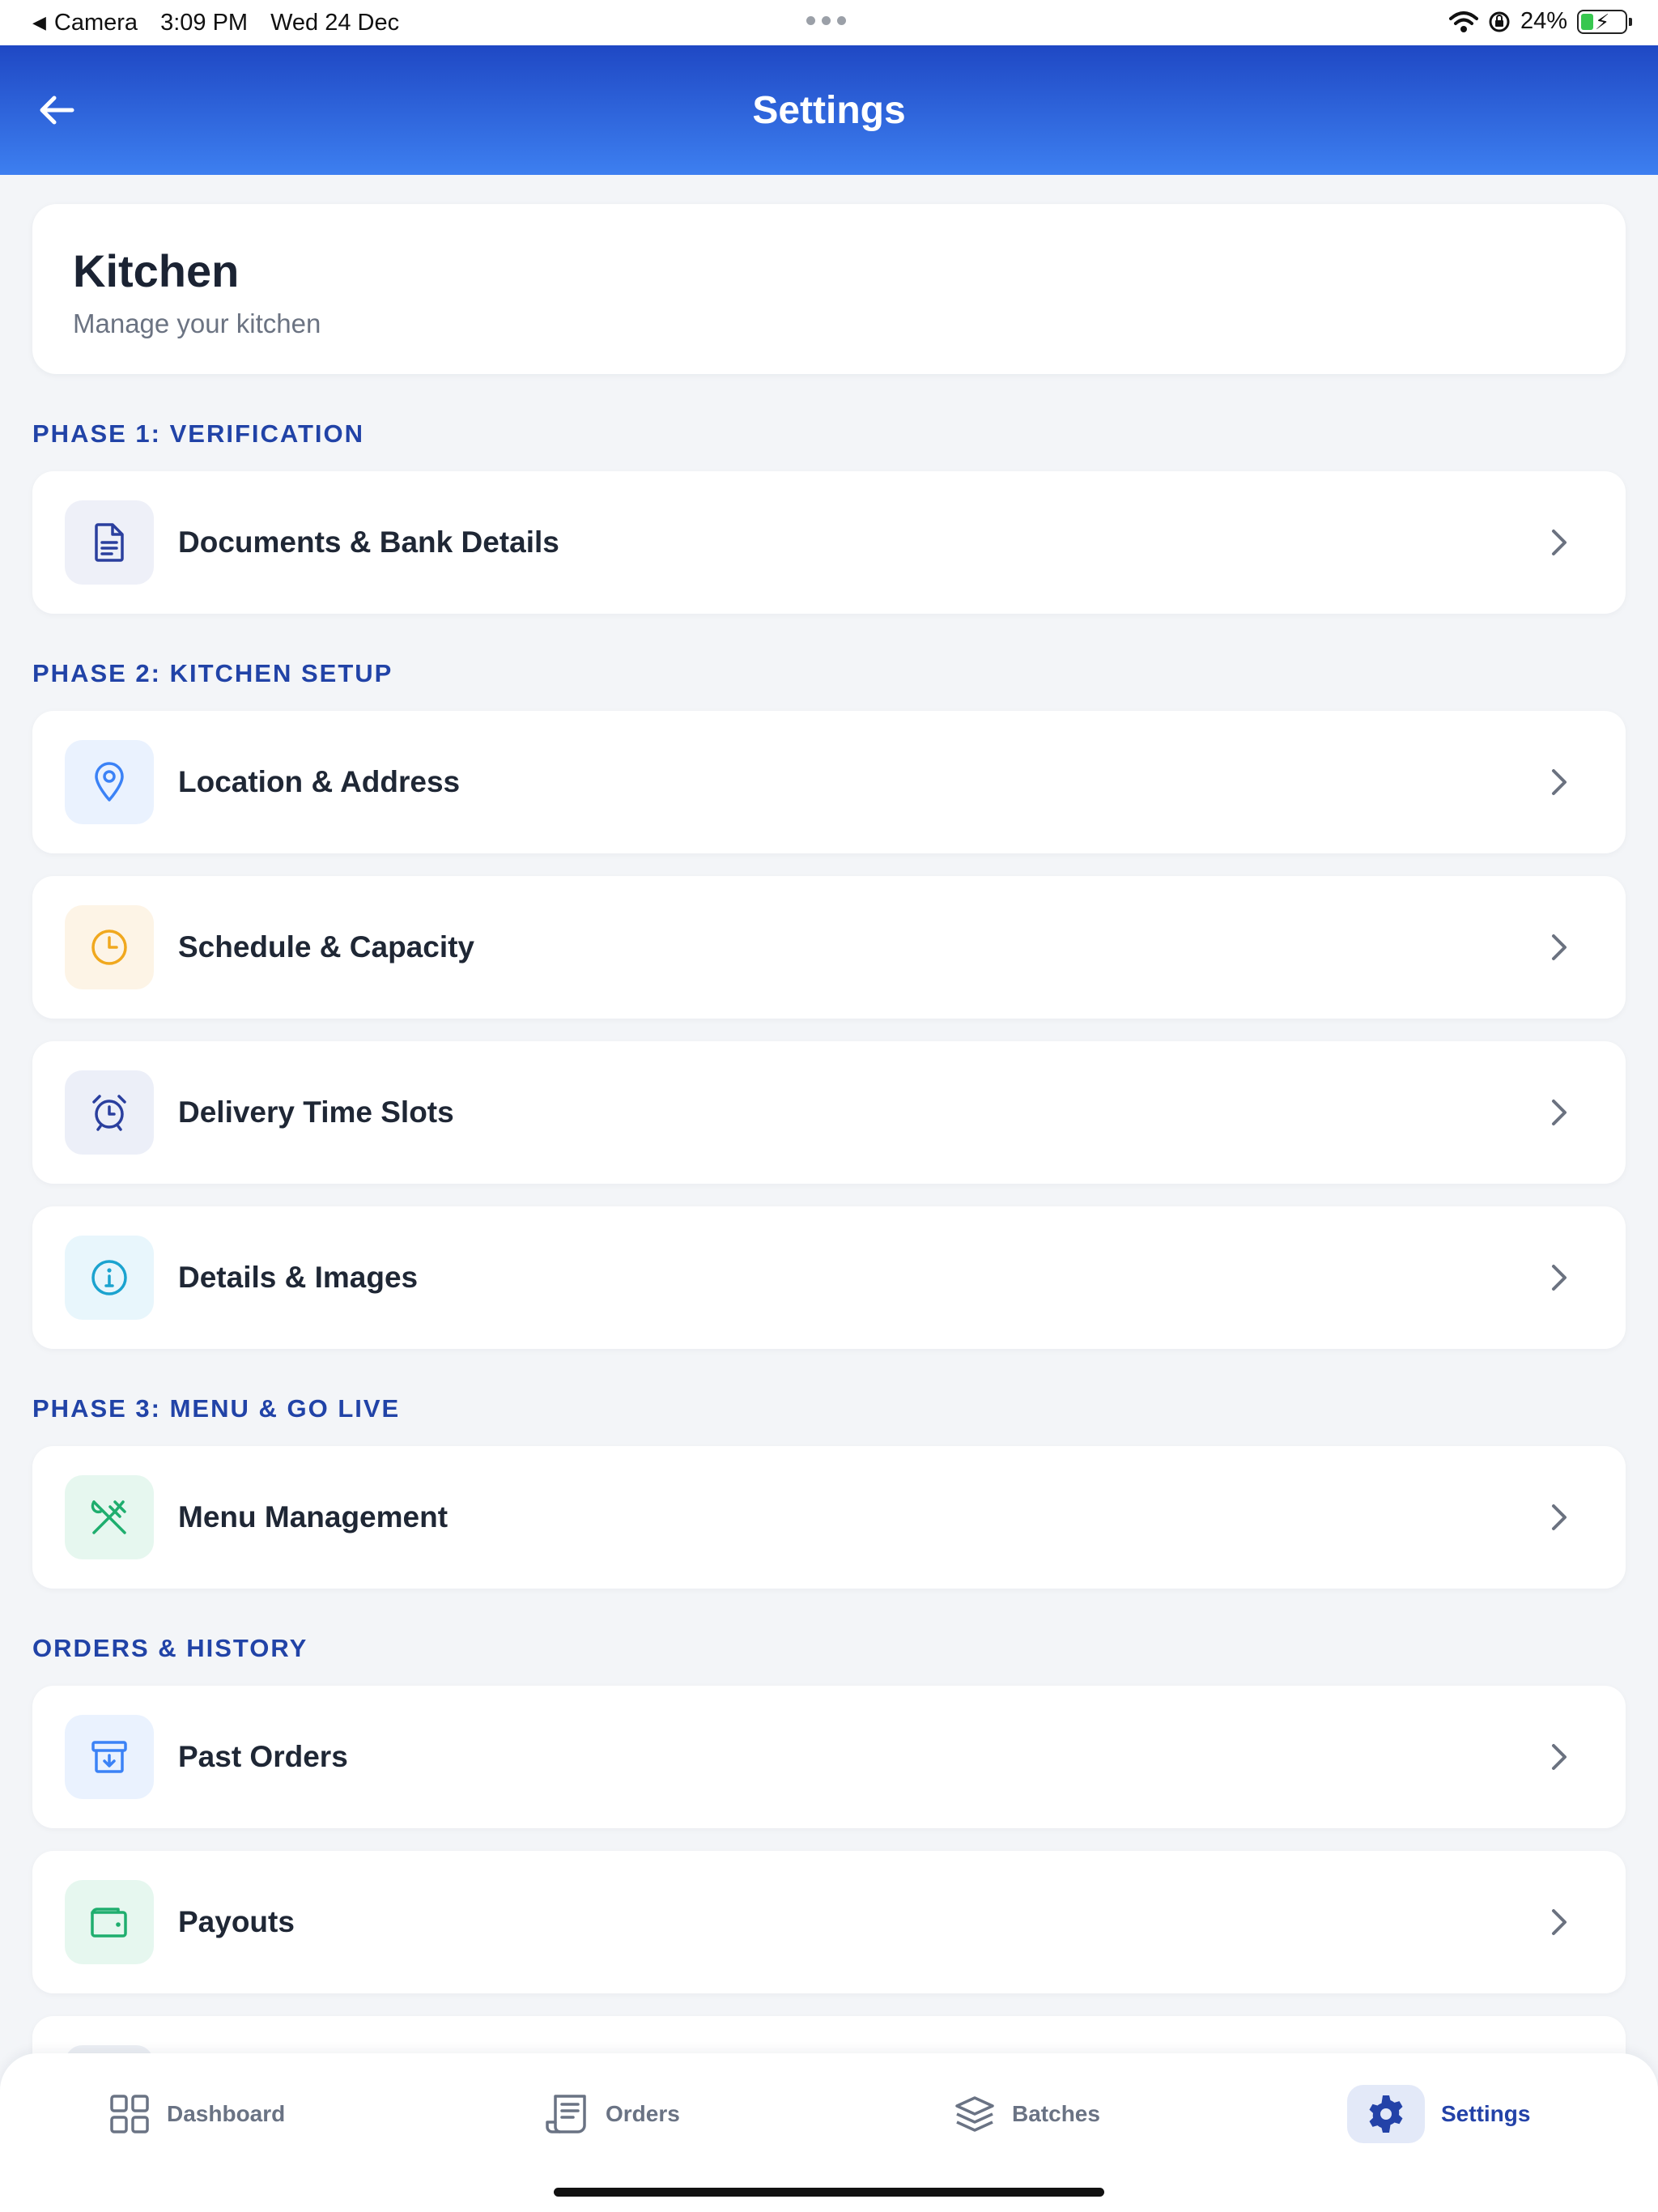 This screenshot has width=1658, height=2212. What do you see at coordinates (298, 1278) in the screenshot?
I see `settings-item-label: Details & Images` at bounding box center [298, 1278].